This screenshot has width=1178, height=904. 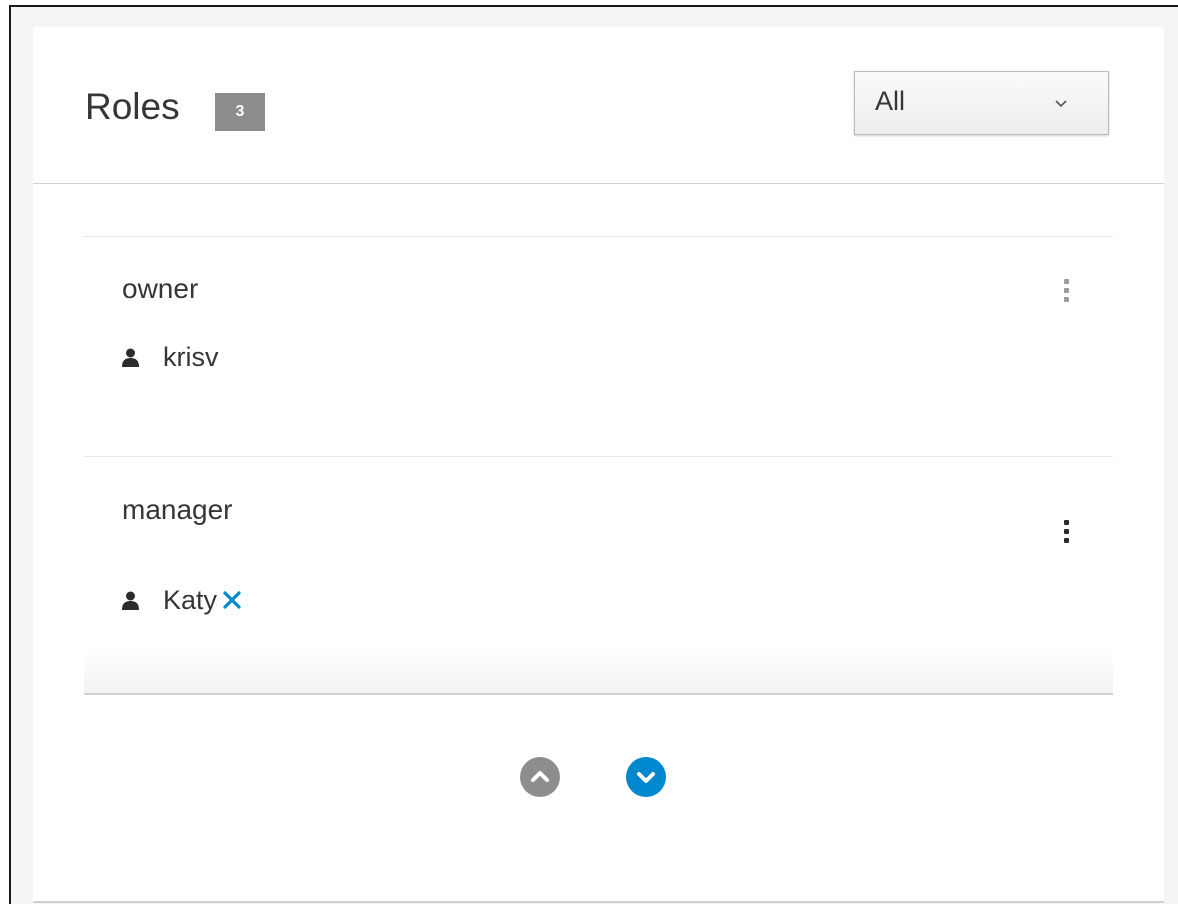 I want to click on user-name: krisv, so click(x=191, y=356).